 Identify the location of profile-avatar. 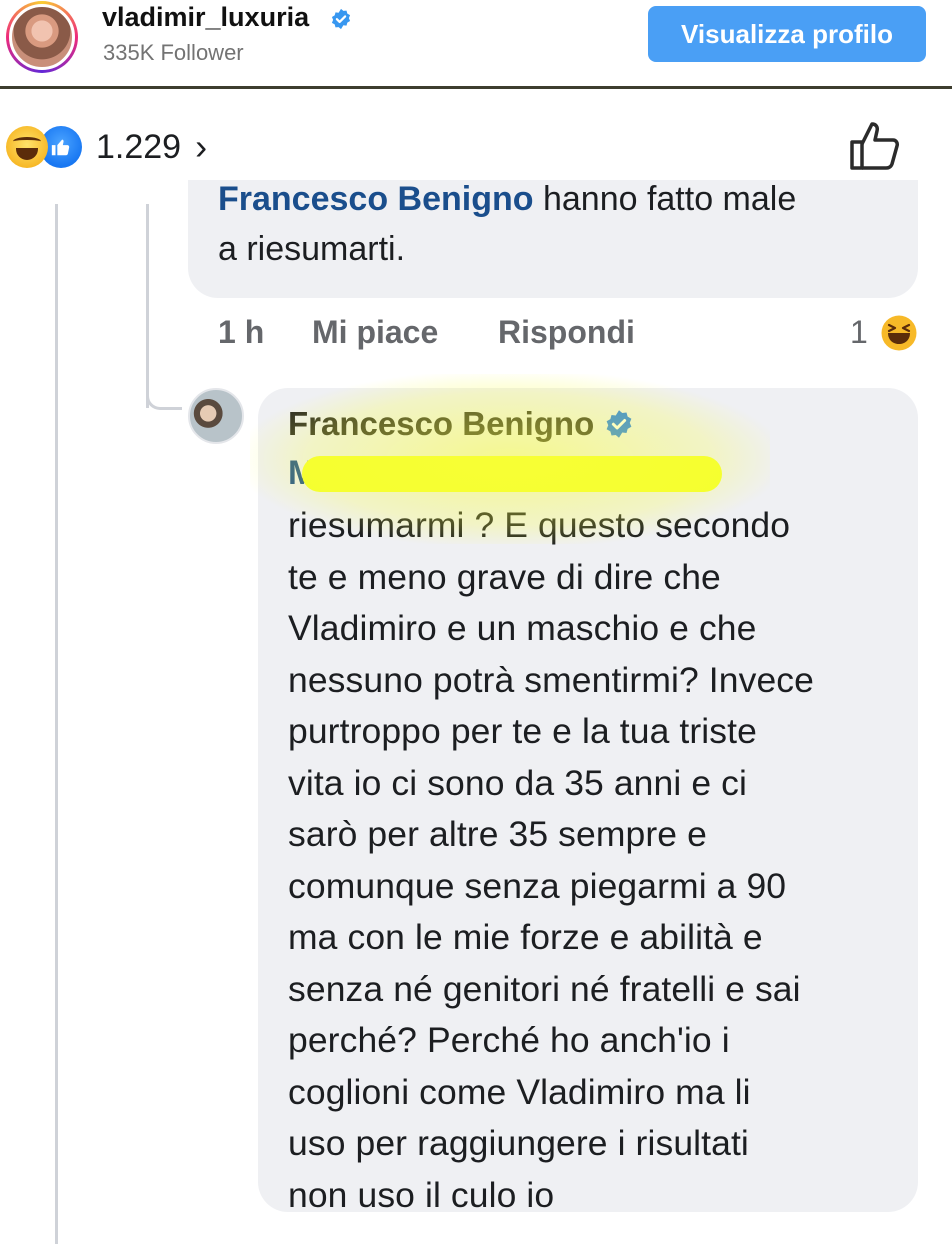
(42, 37).